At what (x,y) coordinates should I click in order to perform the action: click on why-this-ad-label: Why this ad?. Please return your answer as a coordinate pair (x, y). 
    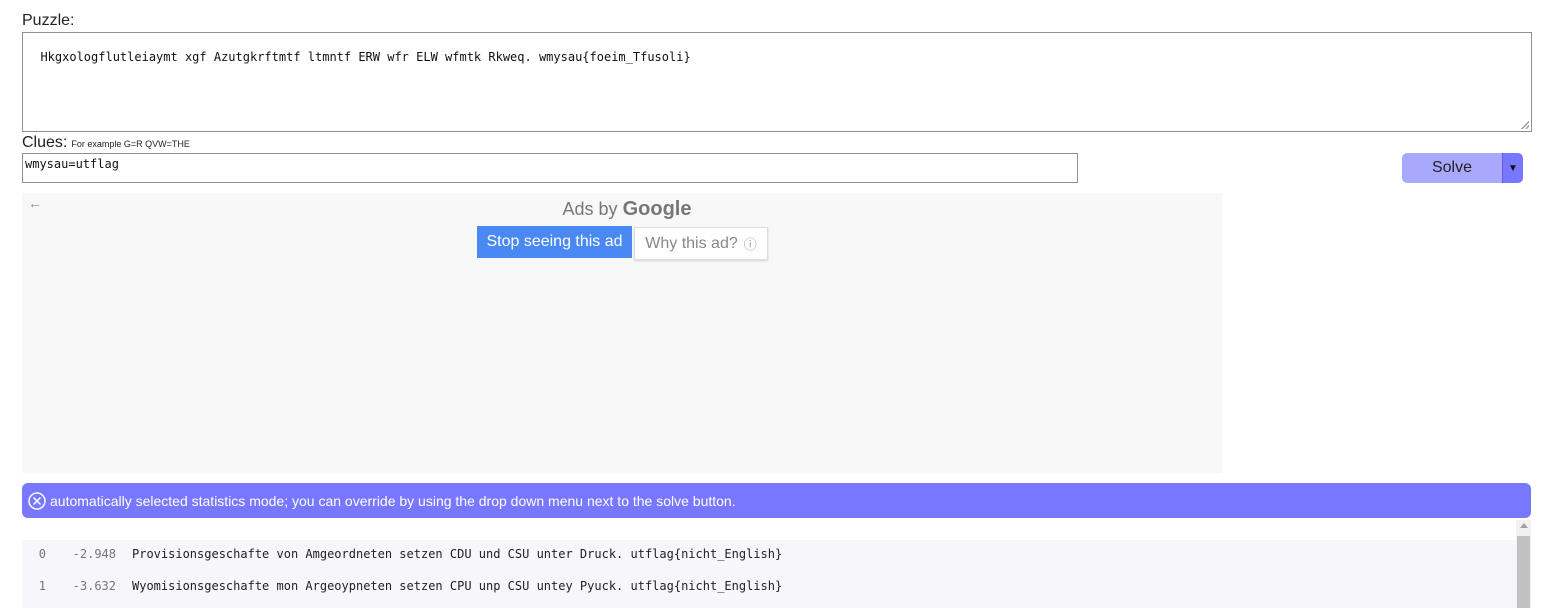
    Looking at the image, I should click on (691, 243).